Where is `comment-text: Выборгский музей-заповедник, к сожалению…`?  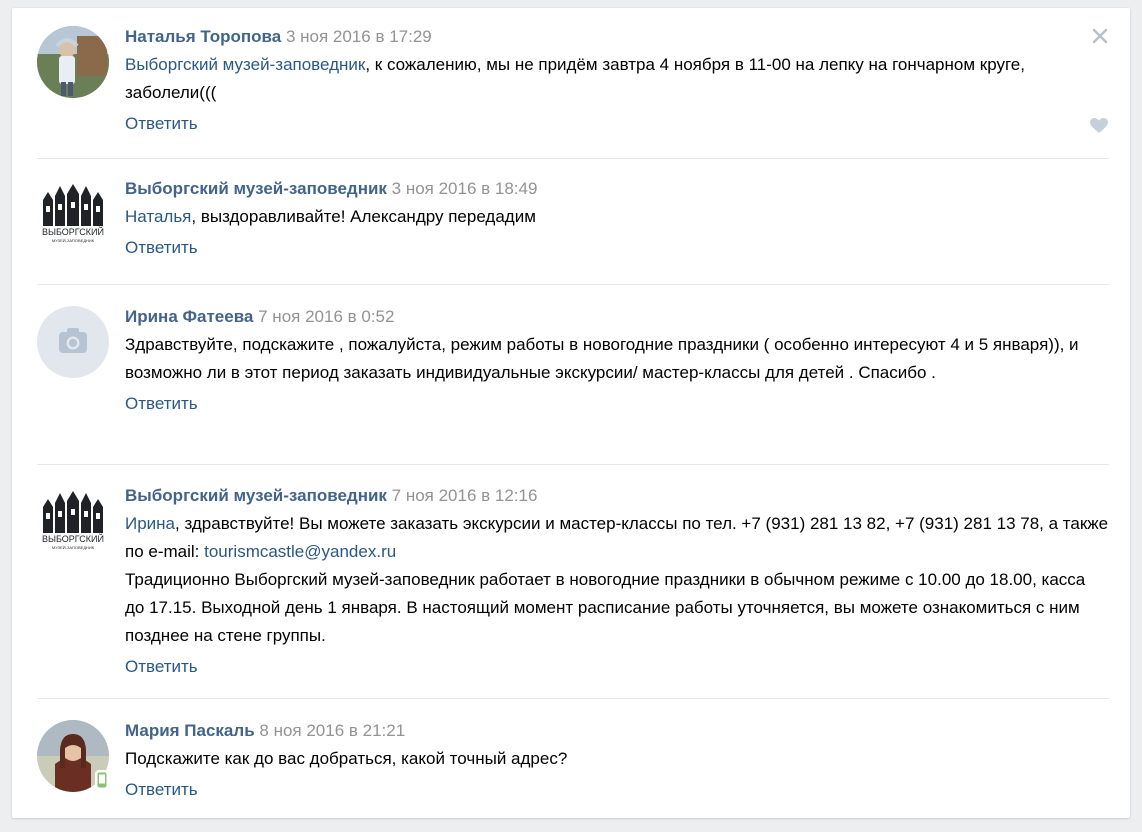
comment-text: Выборгский музей-заповедник, к сожалению… is located at coordinates (617, 79).